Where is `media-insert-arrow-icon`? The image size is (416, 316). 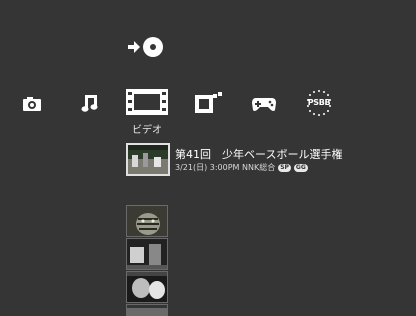 media-insert-arrow-icon is located at coordinates (146, 47).